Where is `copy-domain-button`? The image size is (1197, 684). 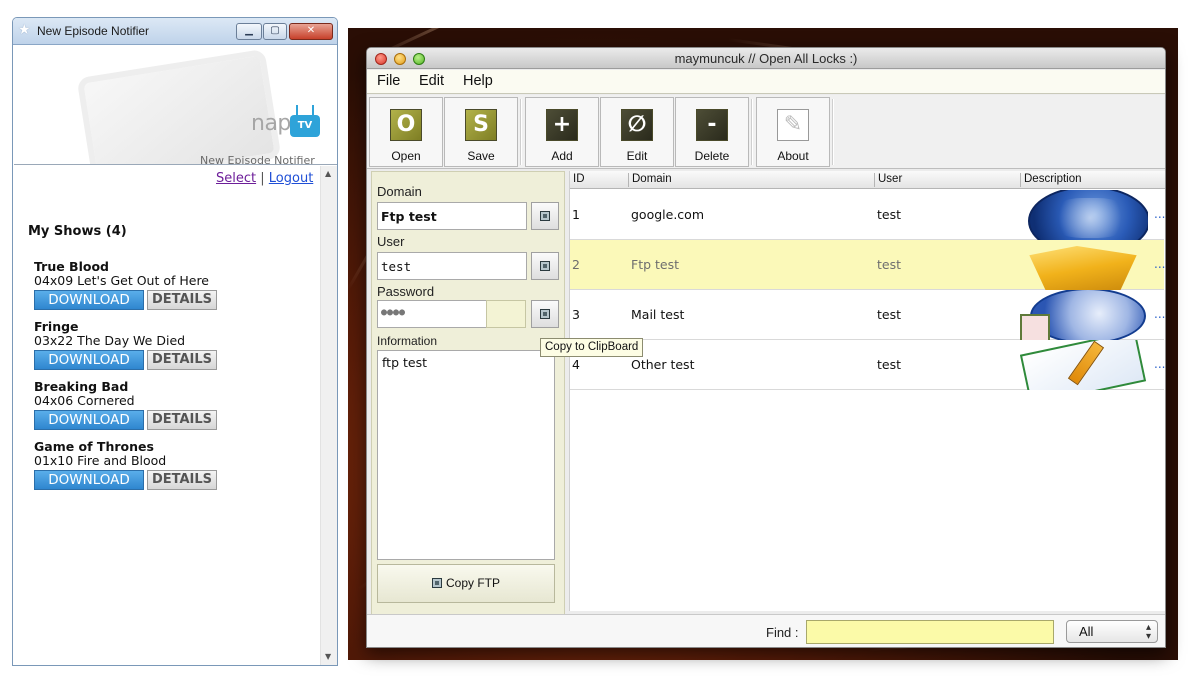 copy-domain-button is located at coordinates (545, 216).